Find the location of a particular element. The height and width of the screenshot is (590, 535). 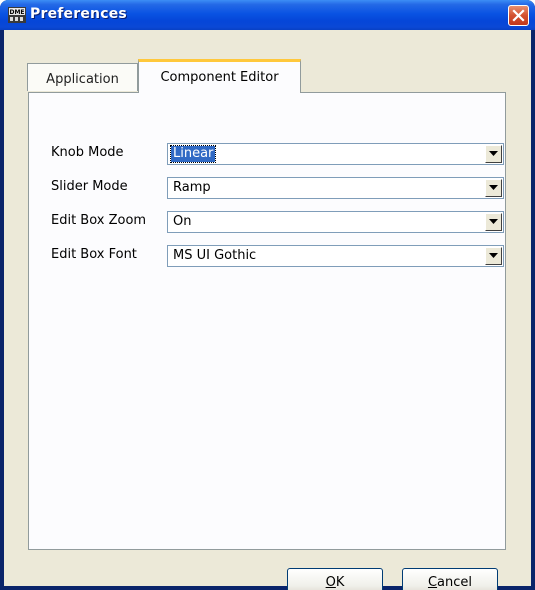

ok-mnemonic: O is located at coordinates (330, 582).